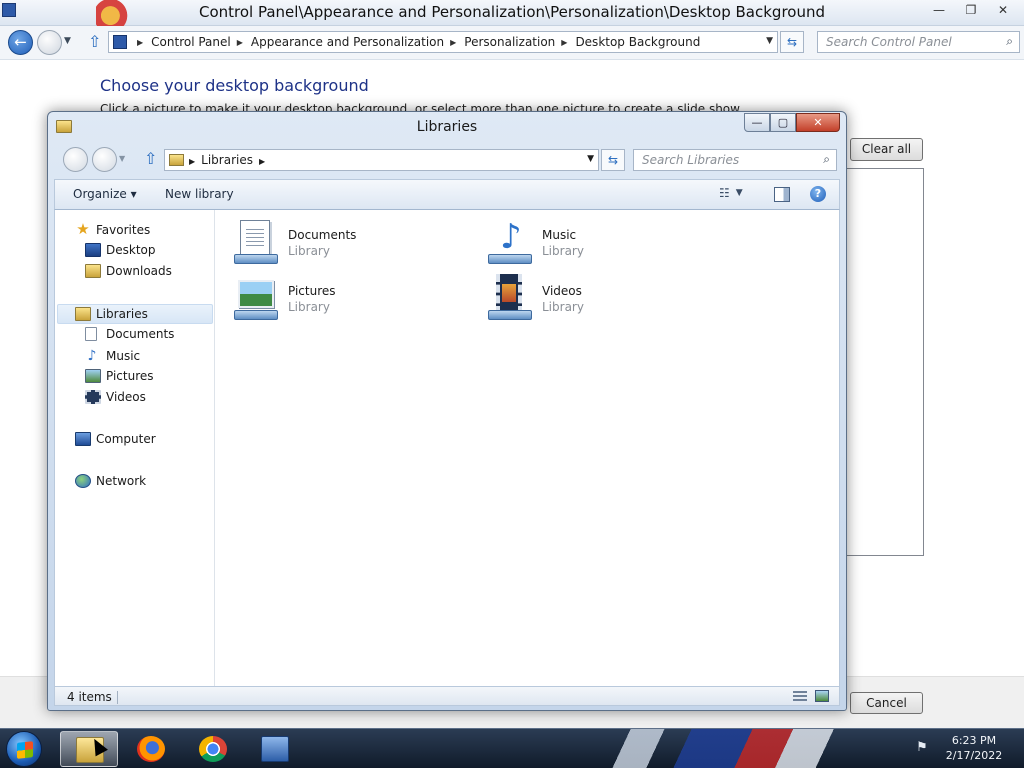 The width and height of the screenshot is (1024, 768). I want to click on tile-name: Pictures, so click(312, 291).